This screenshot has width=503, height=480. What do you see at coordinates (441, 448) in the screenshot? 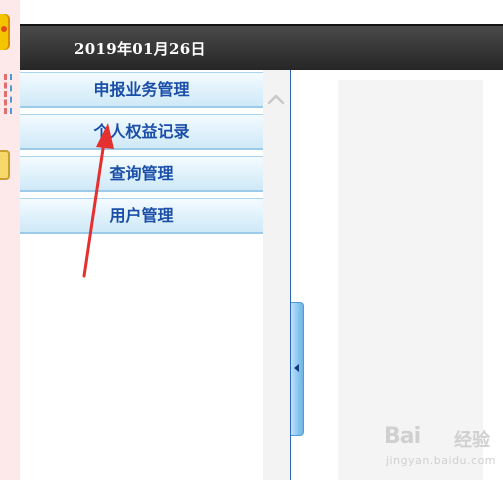
I see `watermark: Bai 经验 jingyan.baidu.com` at bounding box center [441, 448].